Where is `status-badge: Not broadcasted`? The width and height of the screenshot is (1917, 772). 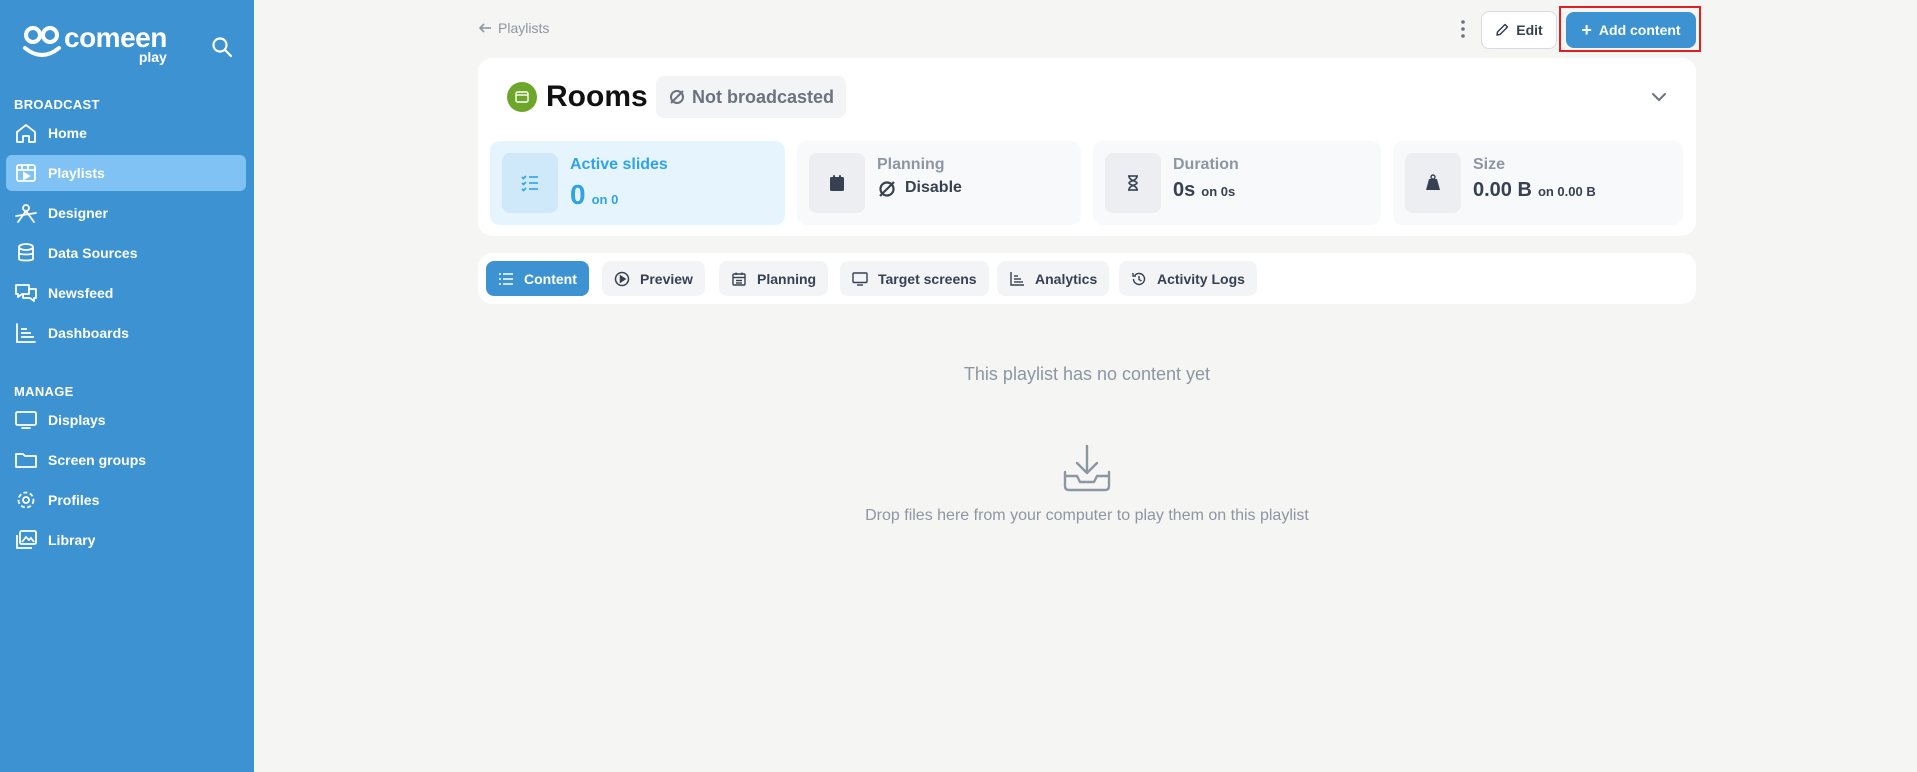 status-badge: Not broadcasted is located at coordinates (751, 97).